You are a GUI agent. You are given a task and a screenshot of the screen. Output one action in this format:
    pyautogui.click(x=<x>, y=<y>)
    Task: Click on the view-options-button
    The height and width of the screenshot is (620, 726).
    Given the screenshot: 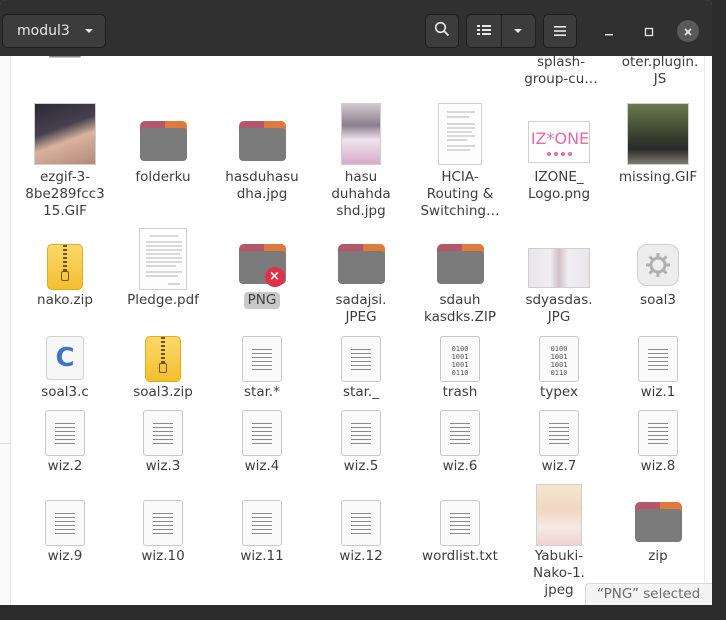 What is the action you would take?
    pyautogui.click(x=518, y=31)
    